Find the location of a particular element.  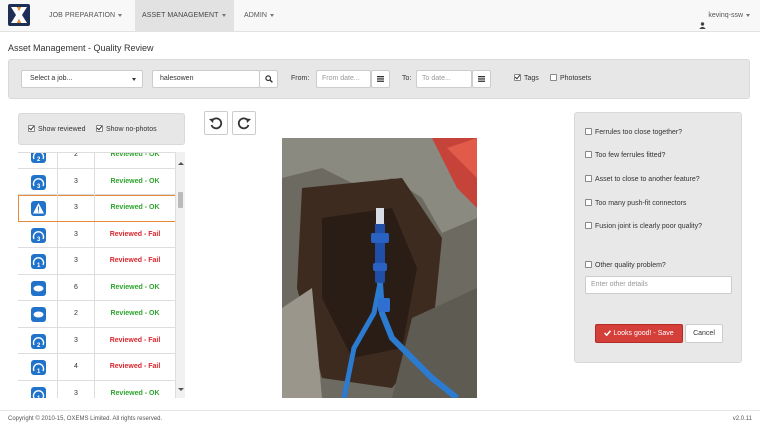

asset-type-cell: 3 is located at coordinates (38, 234).